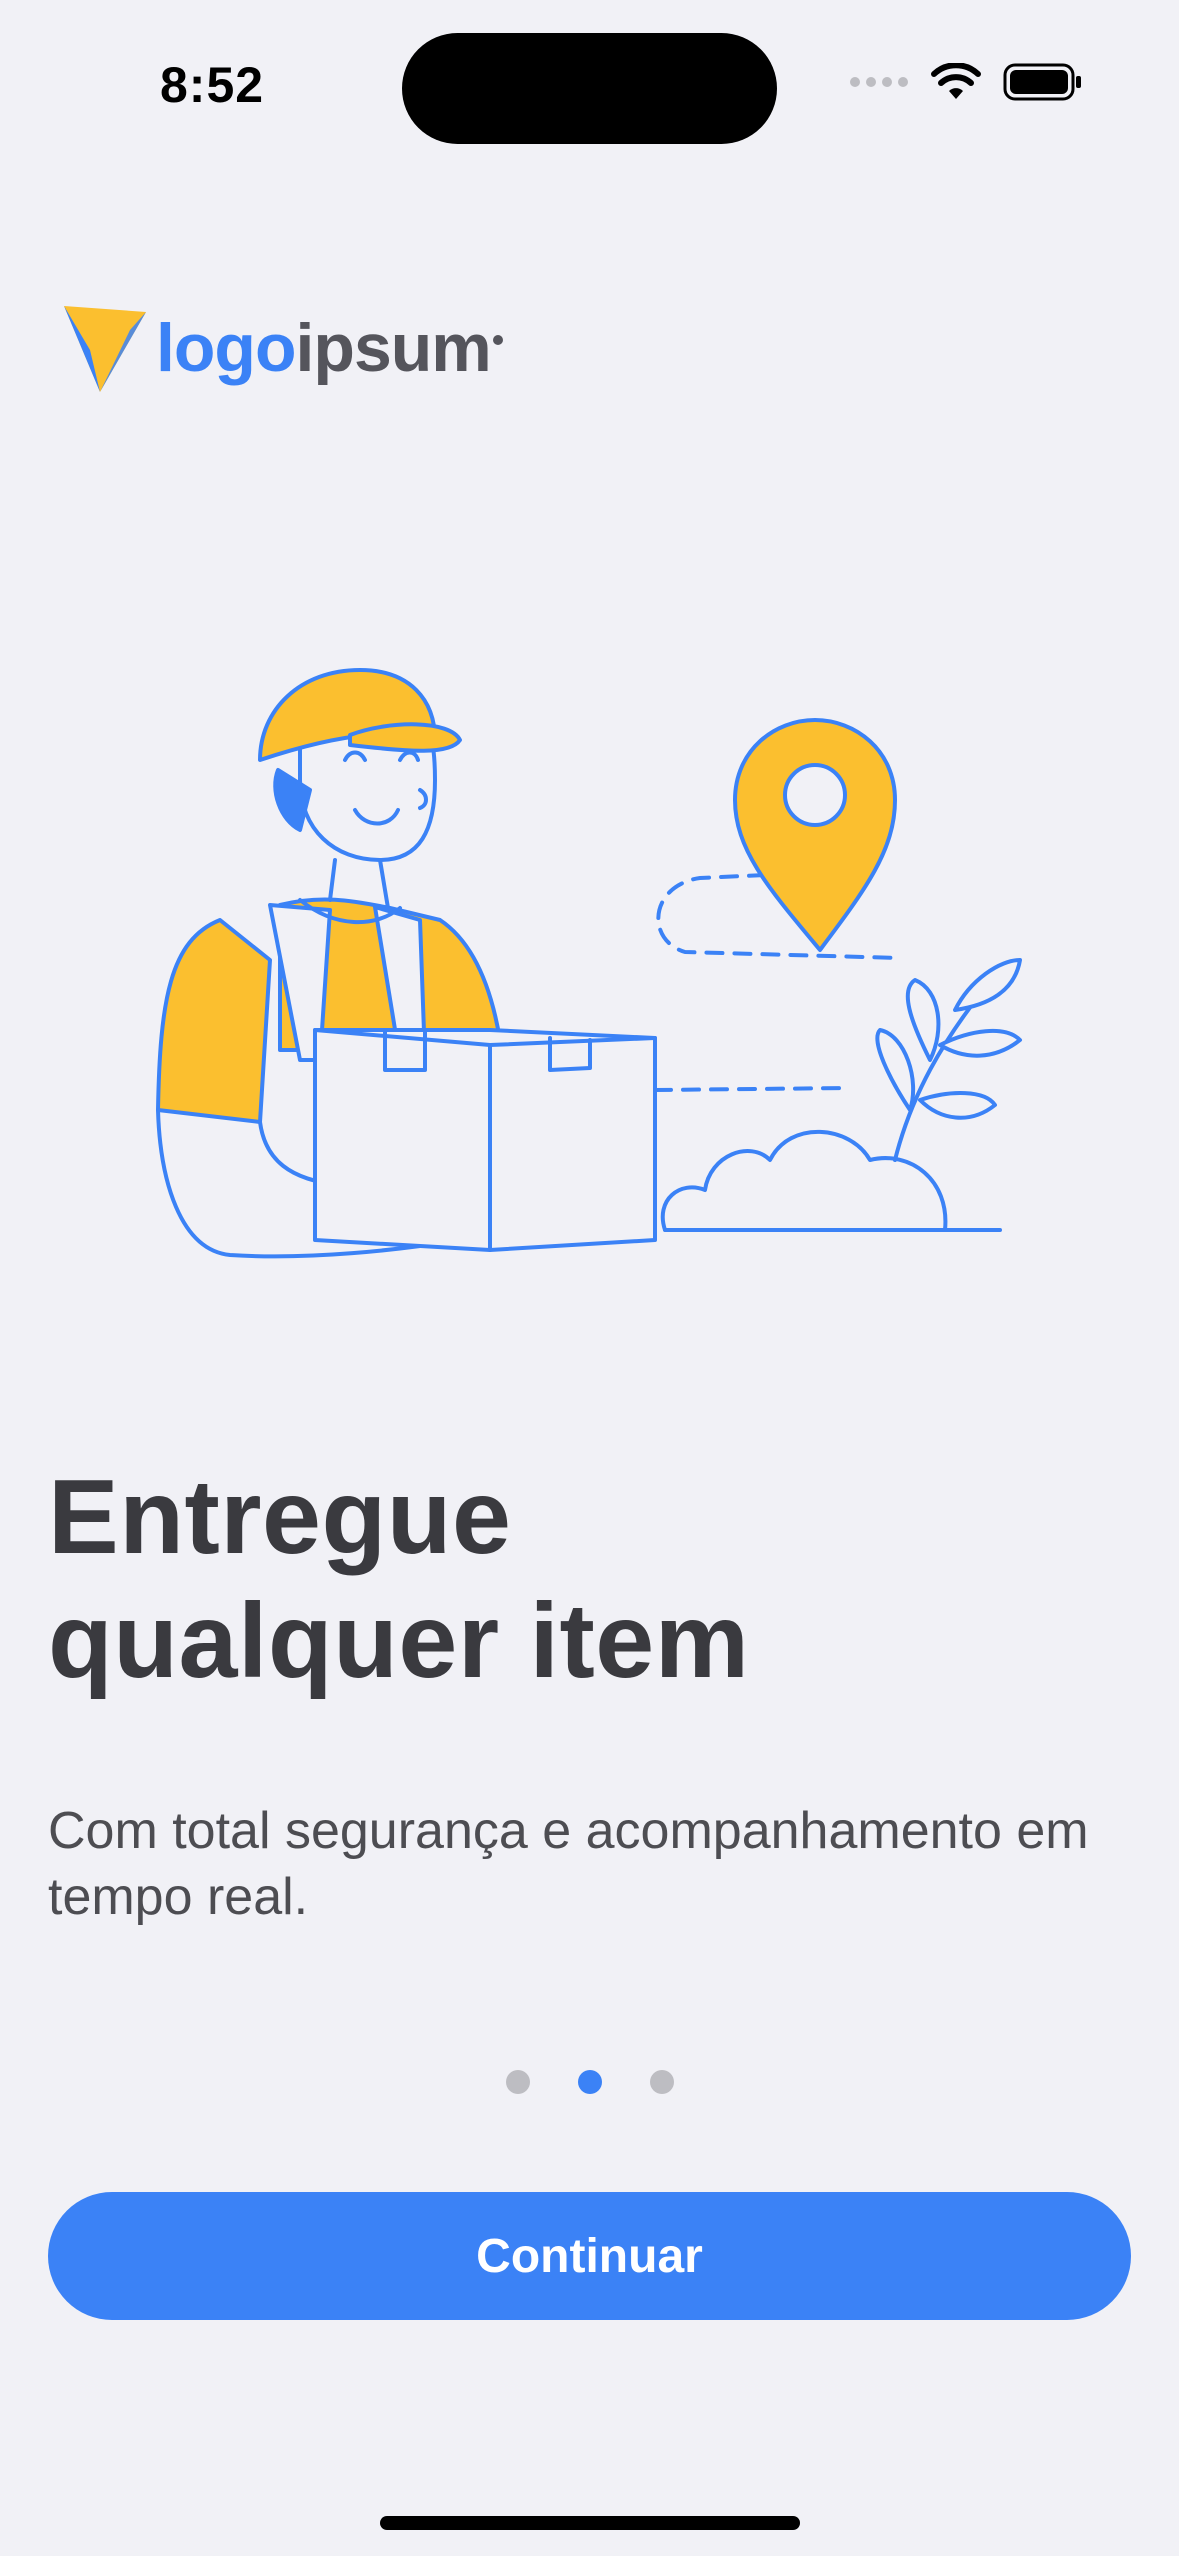 The height and width of the screenshot is (2556, 1179). What do you see at coordinates (590, 2523) in the screenshot?
I see `home-indicator` at bounding box center [590, 2523].